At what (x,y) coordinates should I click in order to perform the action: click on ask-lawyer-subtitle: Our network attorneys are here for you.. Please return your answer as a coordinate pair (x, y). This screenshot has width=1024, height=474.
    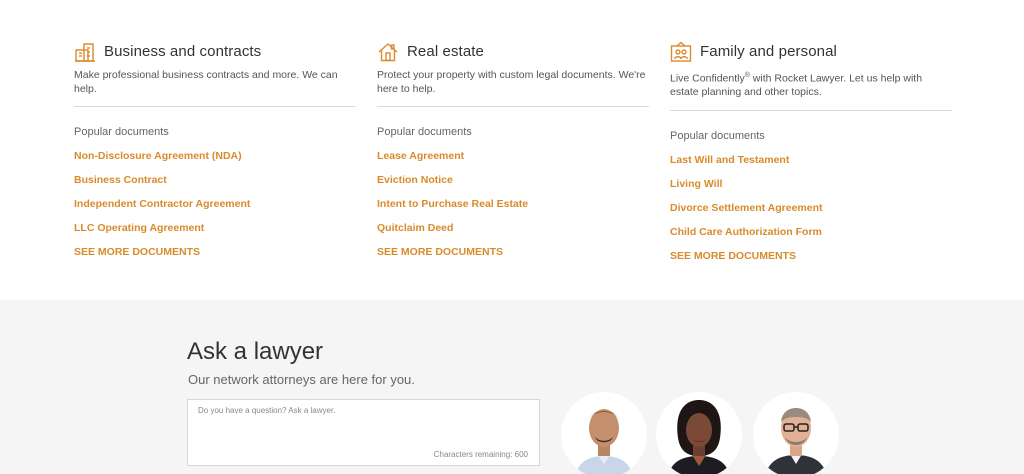
    Looking at the image, I should click on (301, 379).